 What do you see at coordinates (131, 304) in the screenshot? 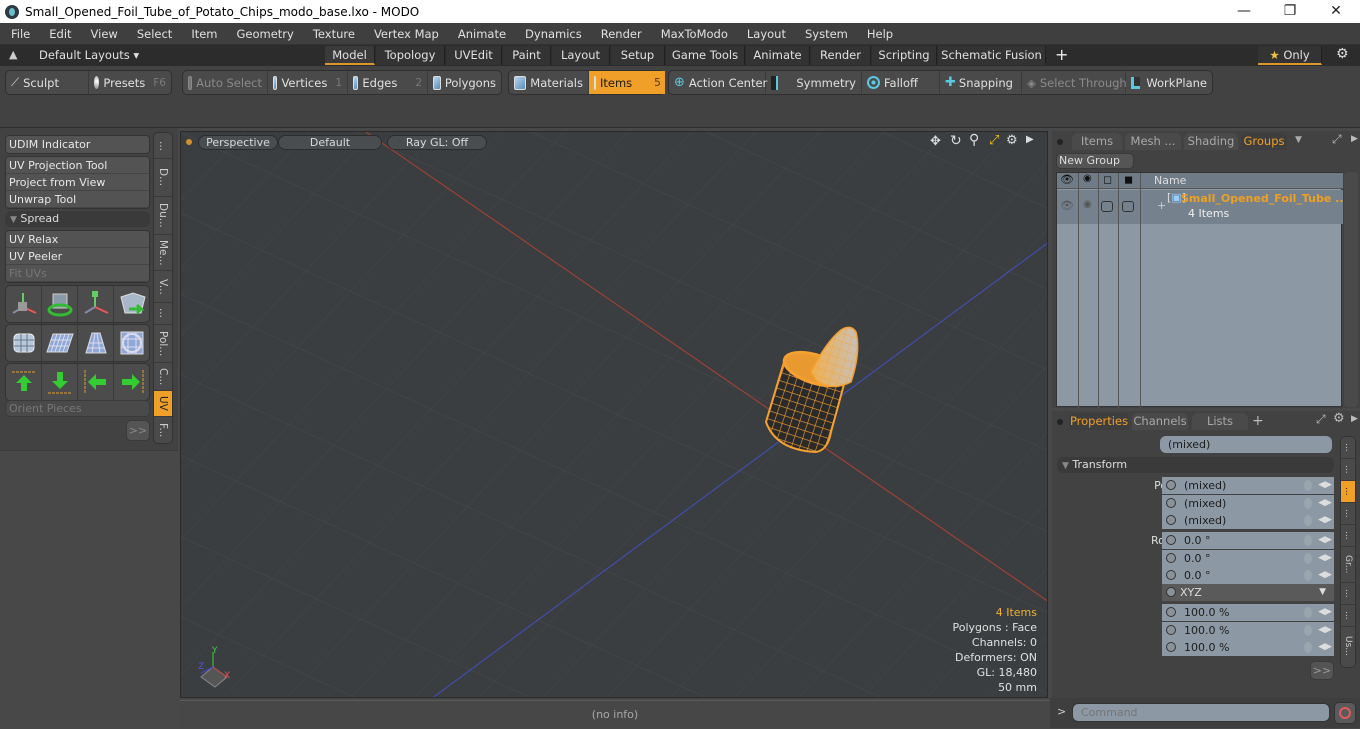
I see `uv-flip-button` at bounding box center [131, 304].